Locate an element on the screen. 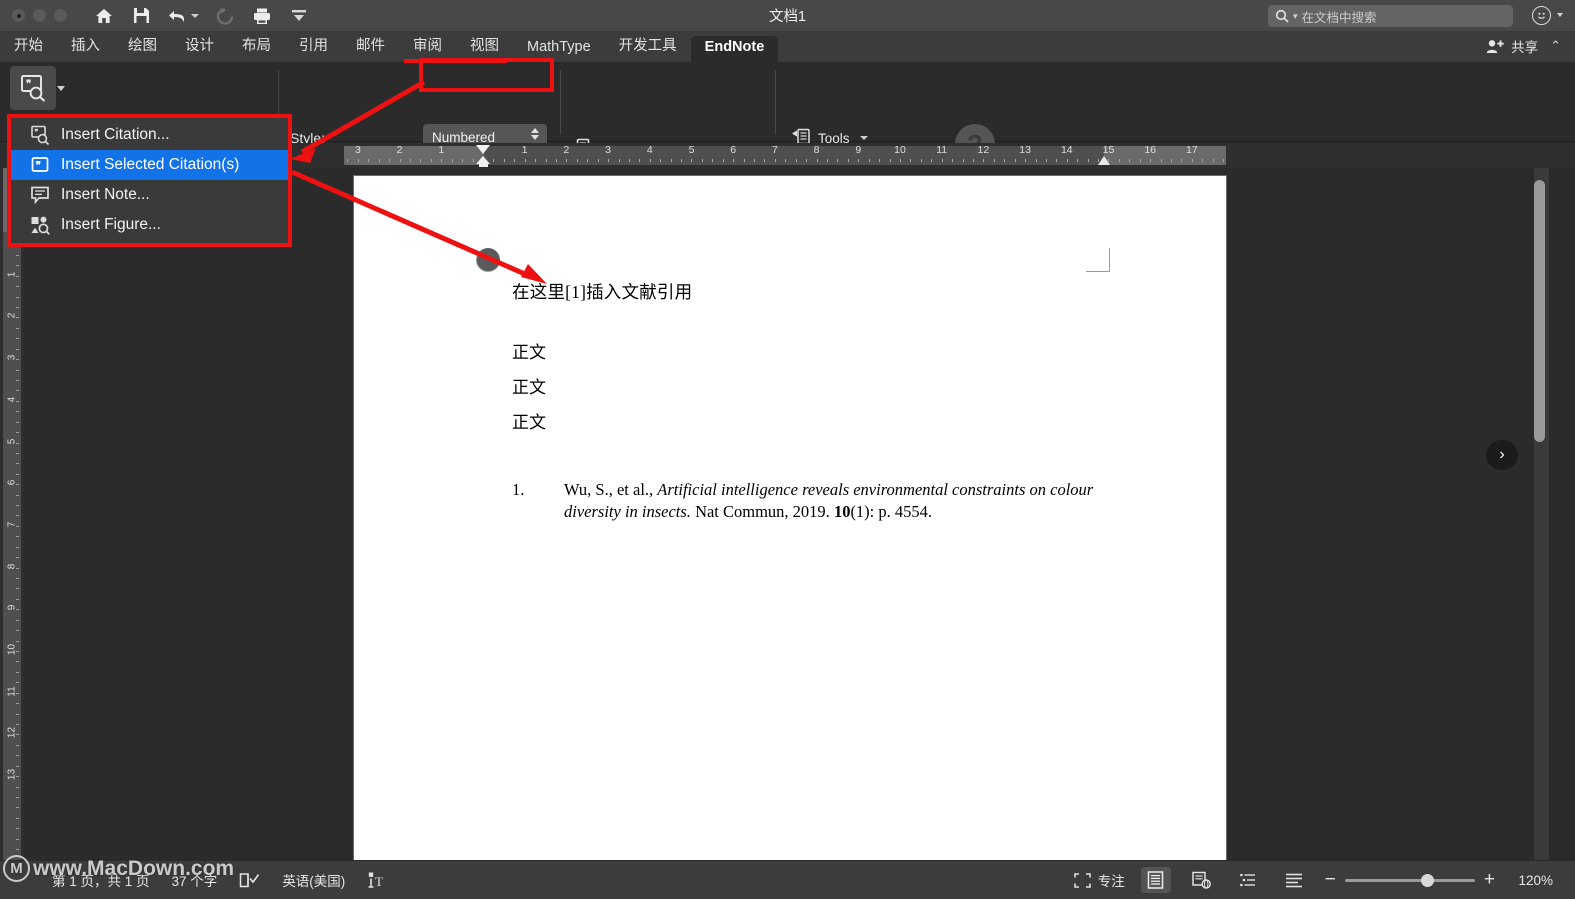 This screenshot has height=899, width=1575. web-layout-icon is located at coordinates (1202, 880).